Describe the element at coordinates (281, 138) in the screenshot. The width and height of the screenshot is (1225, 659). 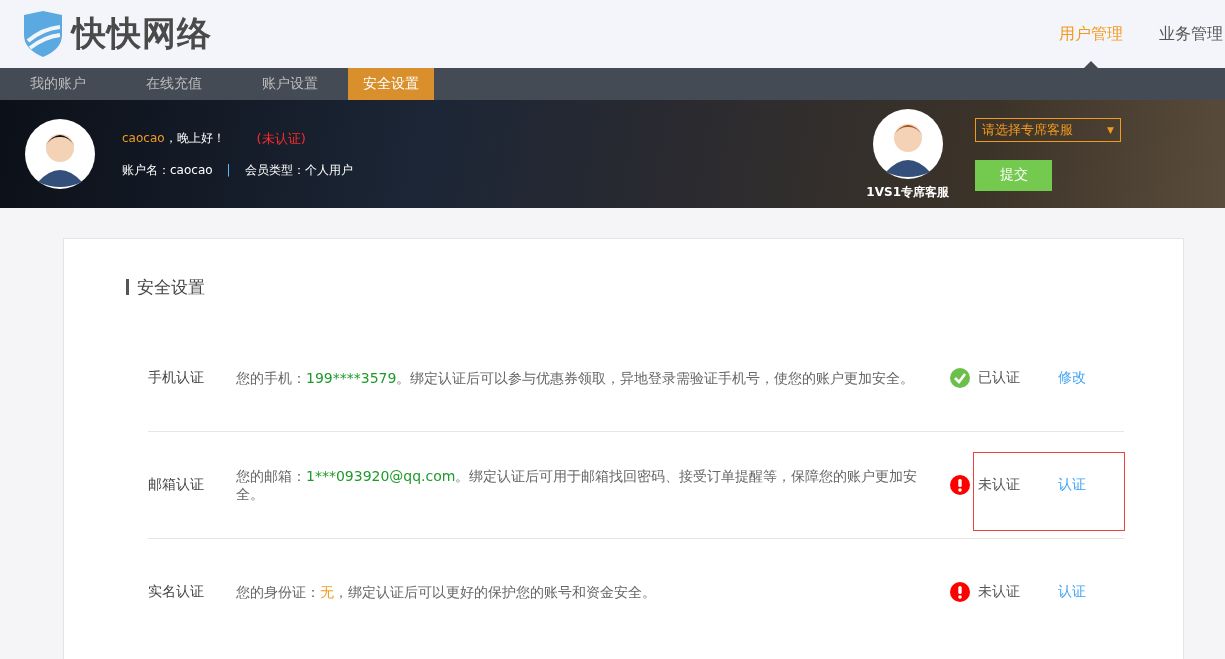
I see `verification-status: (未认证)` at that location.